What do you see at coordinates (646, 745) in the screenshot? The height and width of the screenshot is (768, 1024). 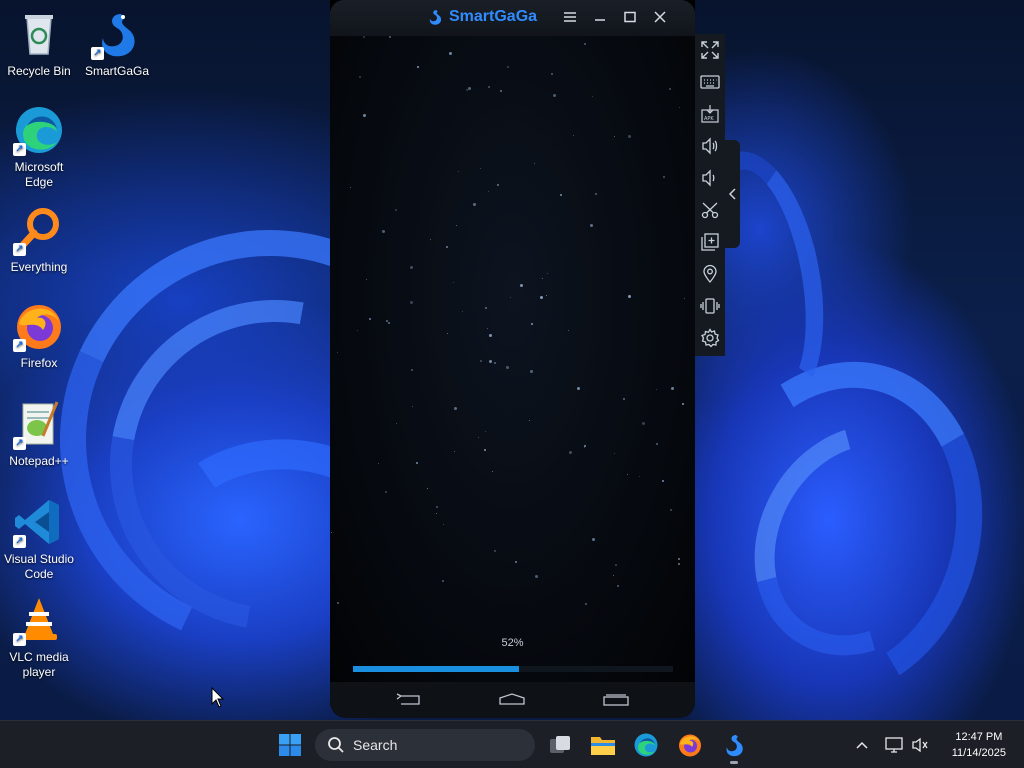 I see `edge-icon` at bounding box center [646, 745].